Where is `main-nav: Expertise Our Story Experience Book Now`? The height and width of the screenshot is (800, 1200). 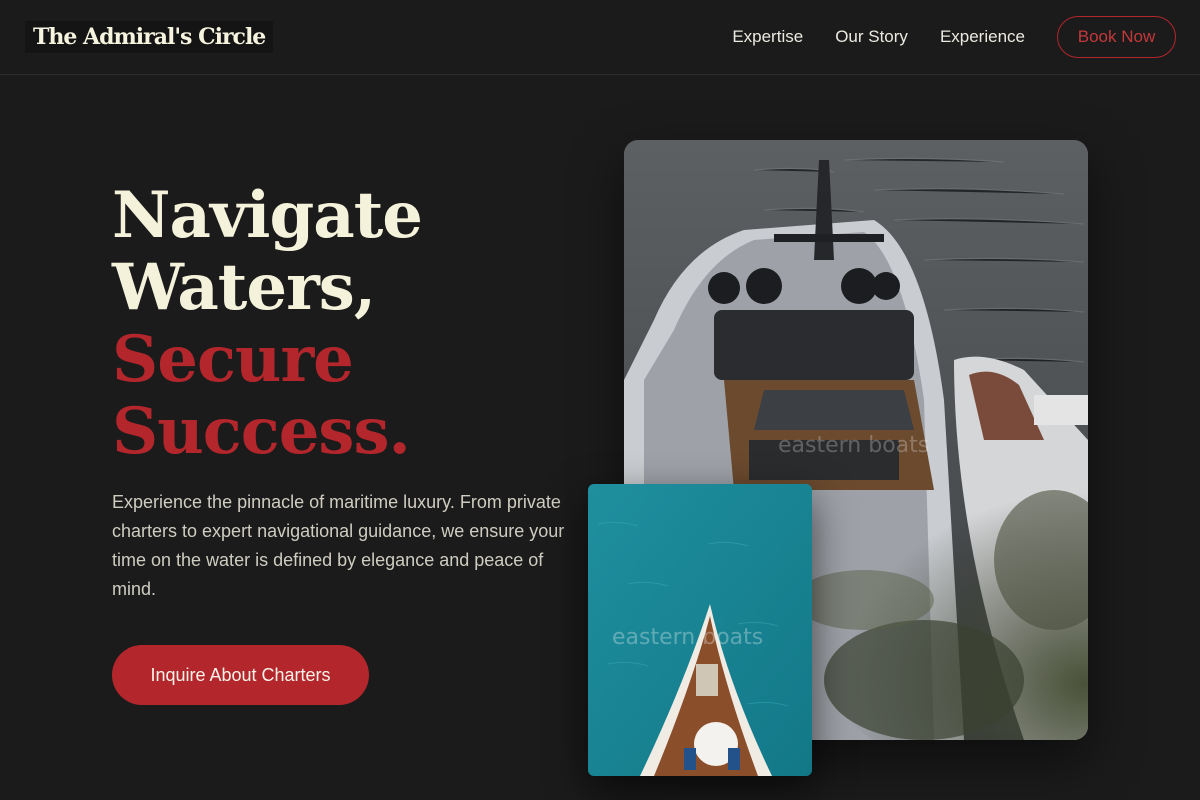
main-nav: Expertise Our Story Experience Book Now is located at coordinates (954, 37).